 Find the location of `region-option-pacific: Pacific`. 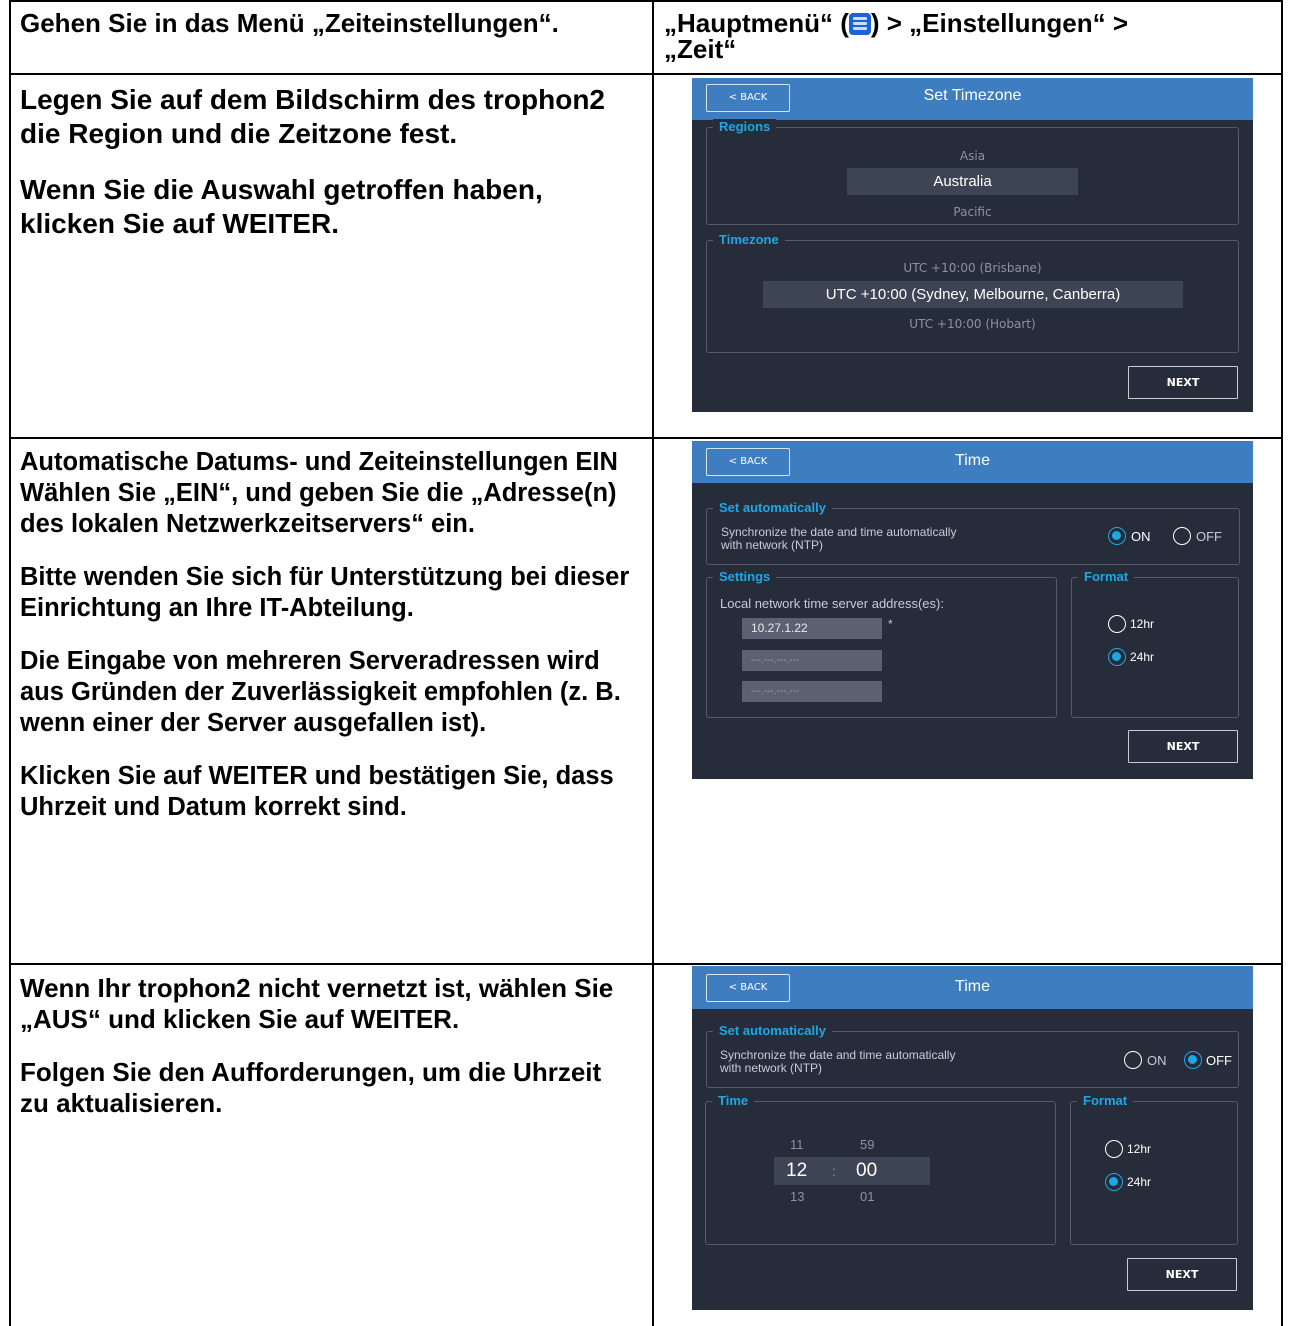

region-option-pacific: Pacific is located at coordinates (972, 212).